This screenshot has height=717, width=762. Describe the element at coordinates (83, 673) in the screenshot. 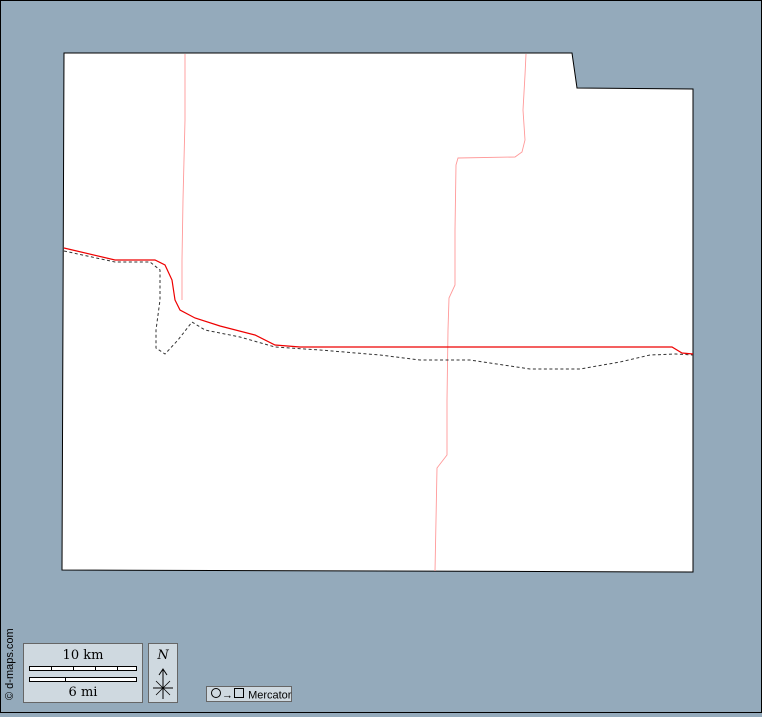

I see `scale-bar: 10 km 6 mi` at that location.